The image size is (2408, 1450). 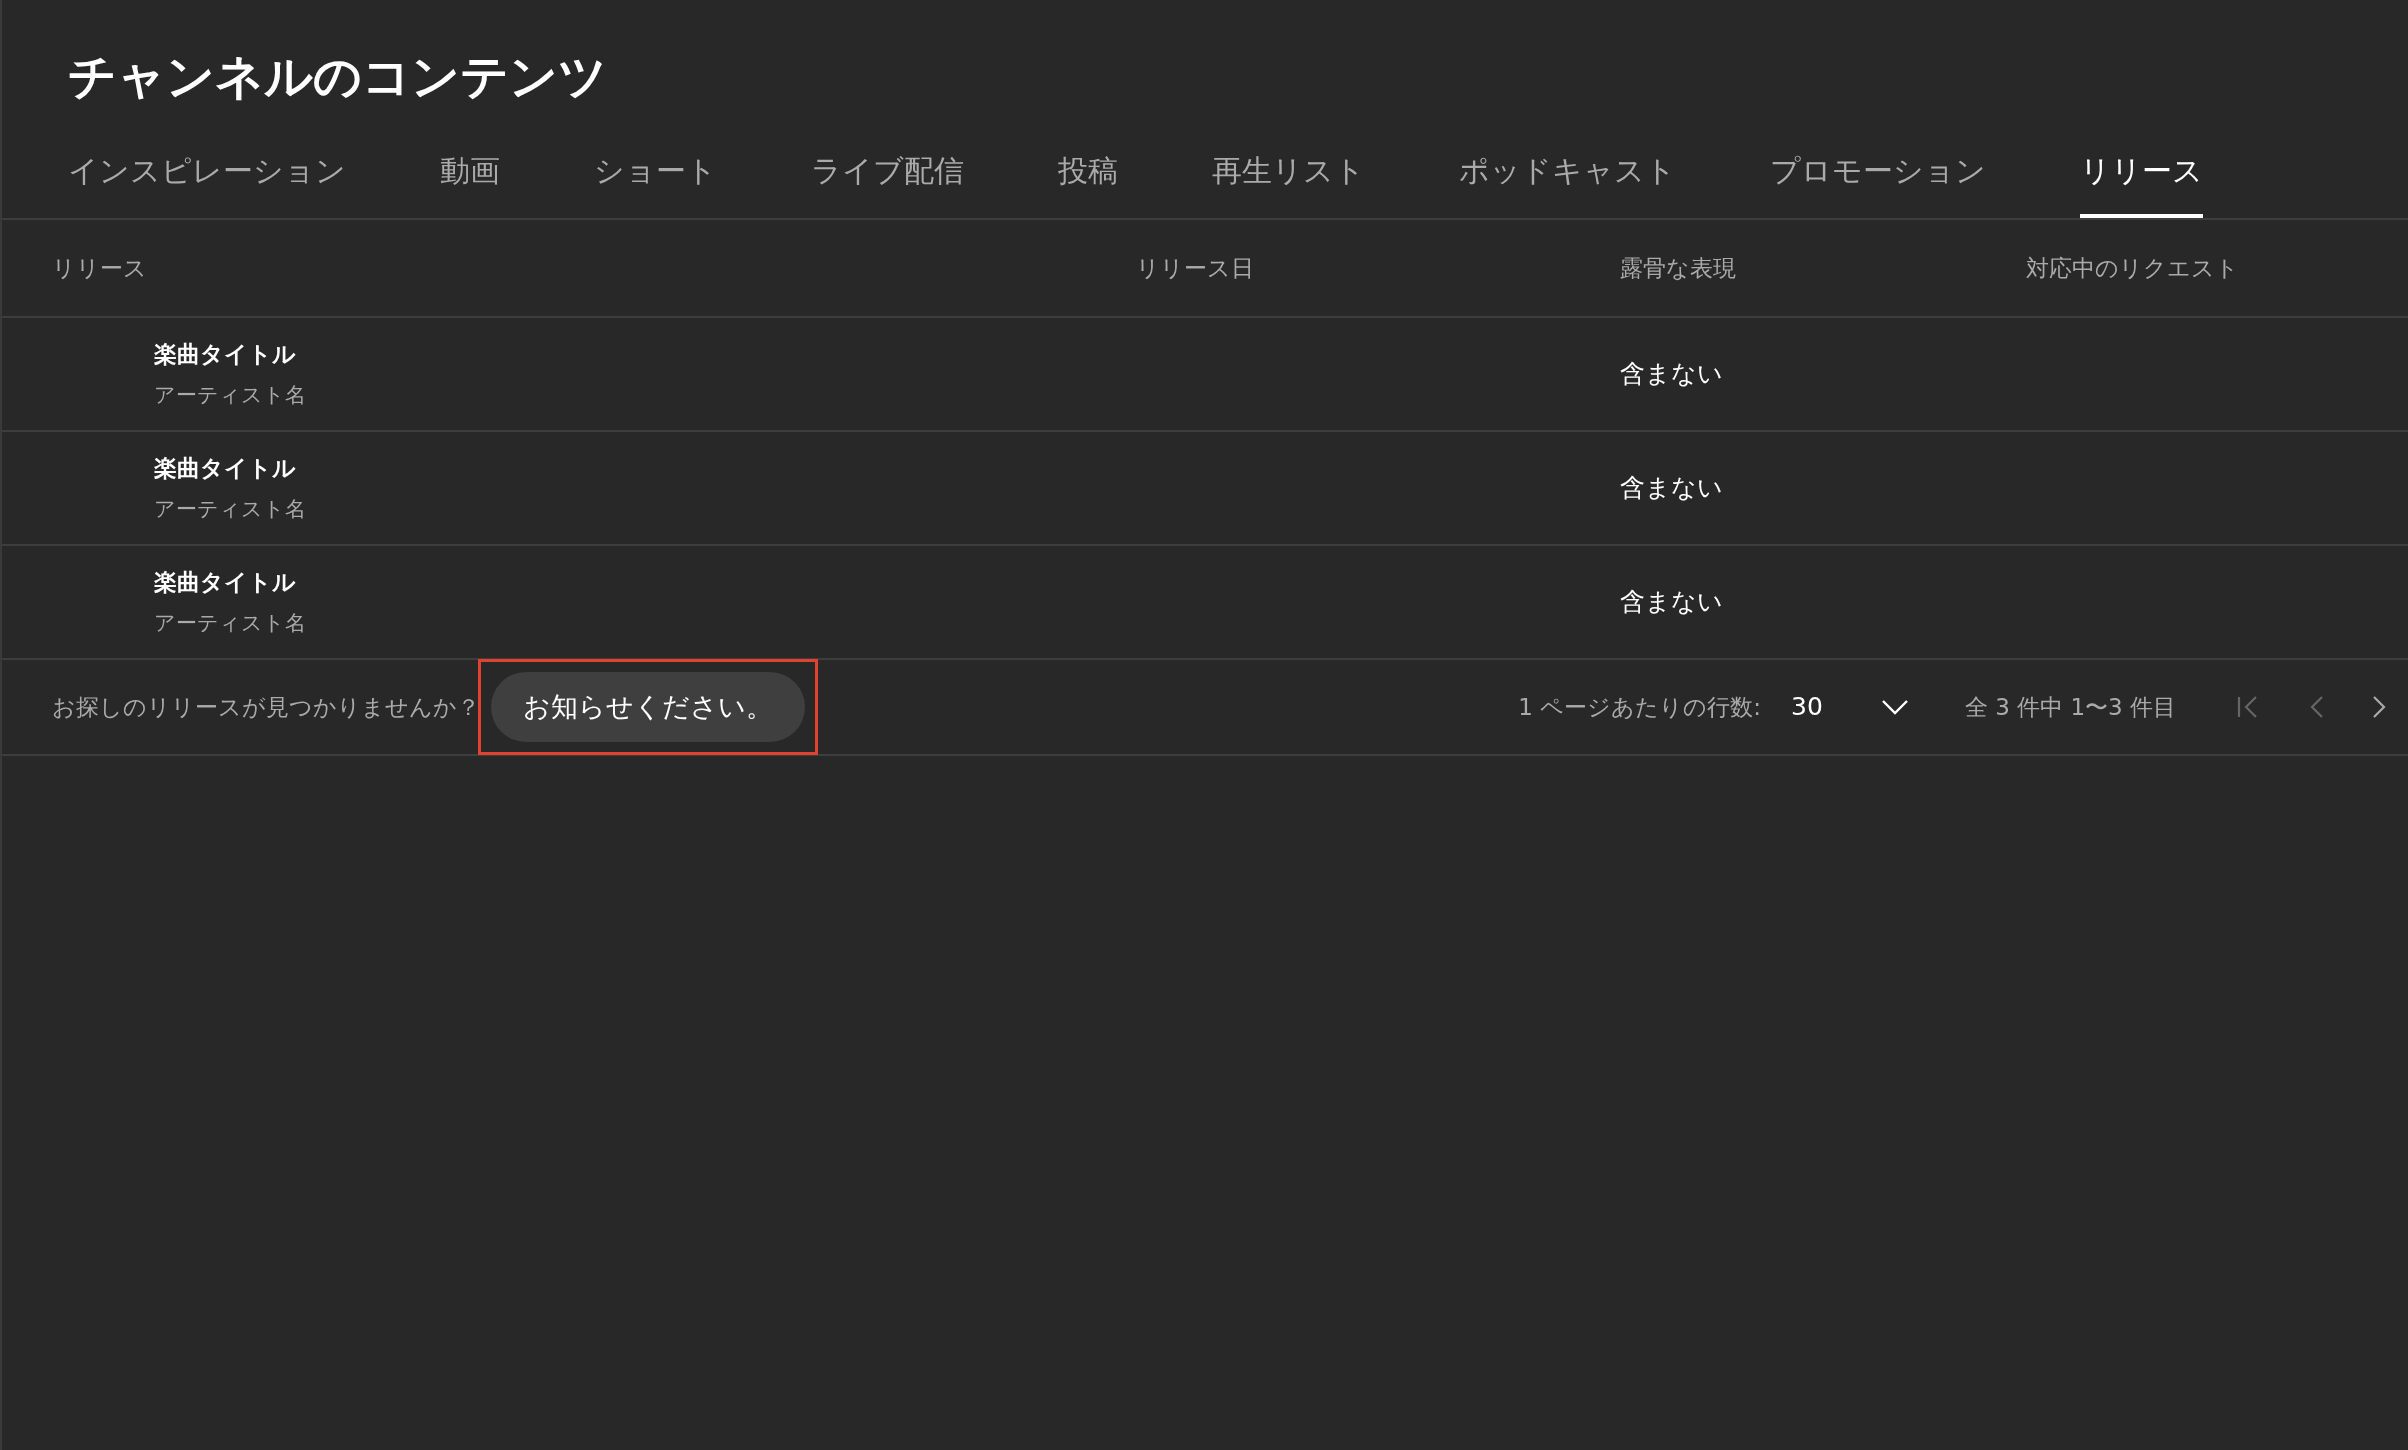 What do you see at coordinates (1567, 183) in the screenshot?
I see `tab: ポッドキャスト` at bounding box center [1567, 183].